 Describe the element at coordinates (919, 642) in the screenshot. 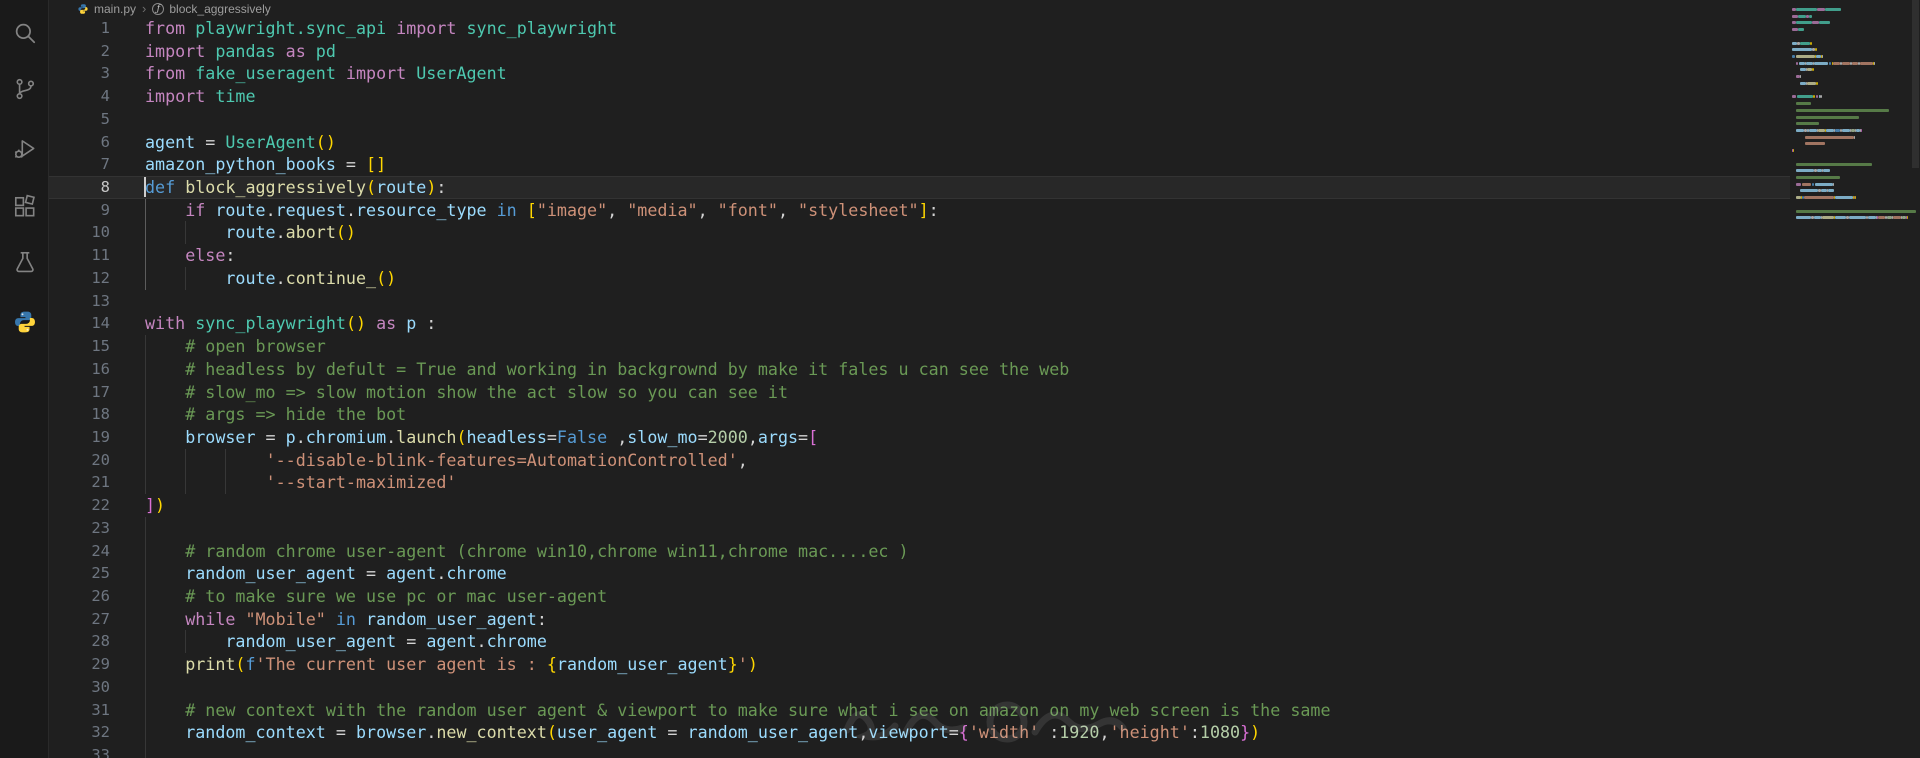

I see `code-line: 28 random_user_agent = agent.chrome` at that location.